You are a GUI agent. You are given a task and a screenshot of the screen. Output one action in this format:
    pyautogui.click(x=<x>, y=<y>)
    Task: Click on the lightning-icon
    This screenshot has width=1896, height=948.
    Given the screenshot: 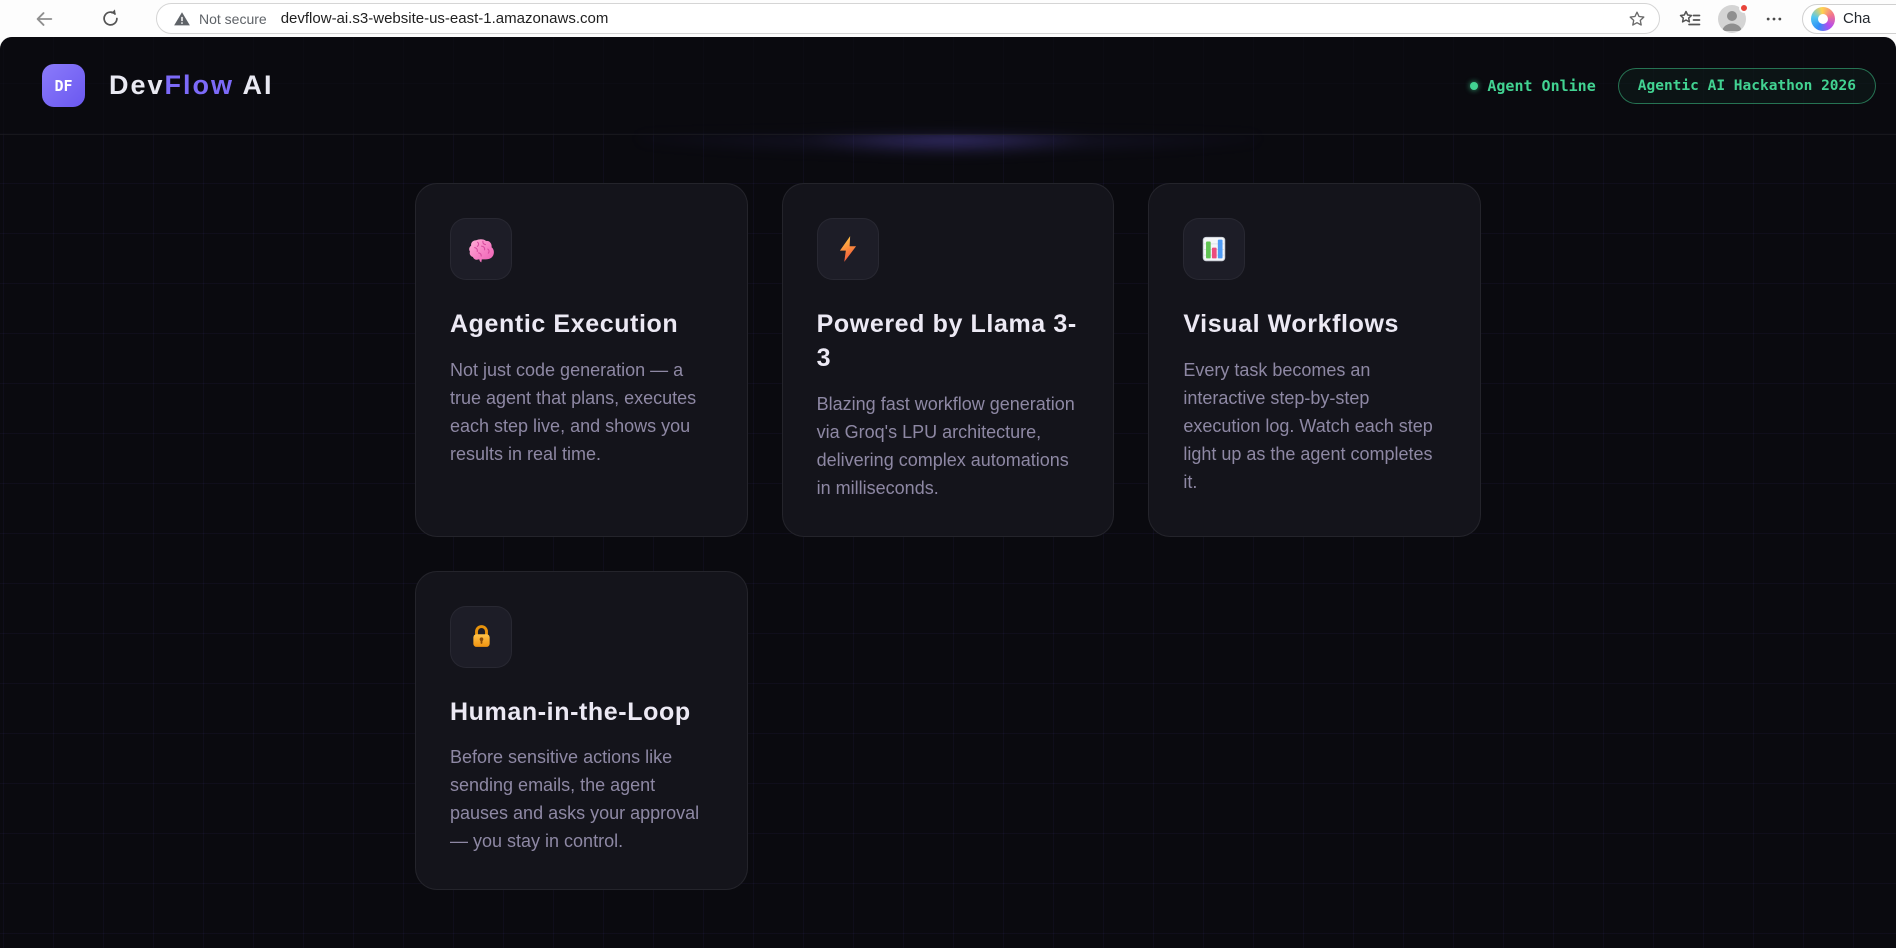 What is the action you would take?
    pyautogui.click(x=848, y=249)
    